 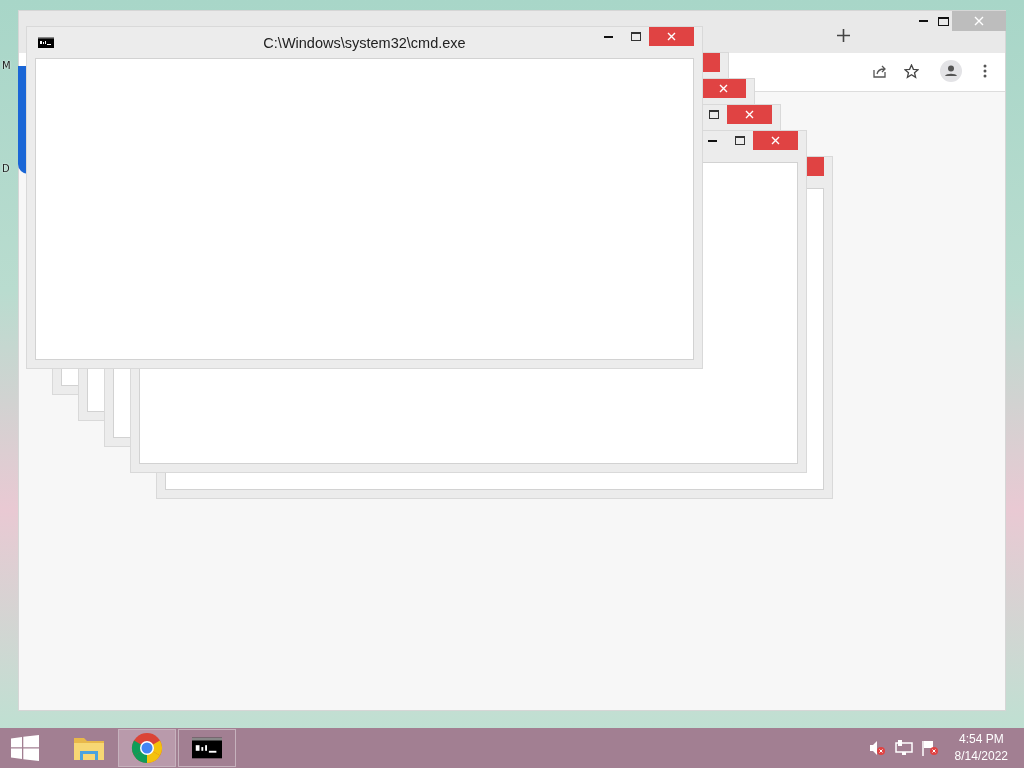 I want to click on clock: 4:54 PM 8/14/2022, so click(x=981, y=748).